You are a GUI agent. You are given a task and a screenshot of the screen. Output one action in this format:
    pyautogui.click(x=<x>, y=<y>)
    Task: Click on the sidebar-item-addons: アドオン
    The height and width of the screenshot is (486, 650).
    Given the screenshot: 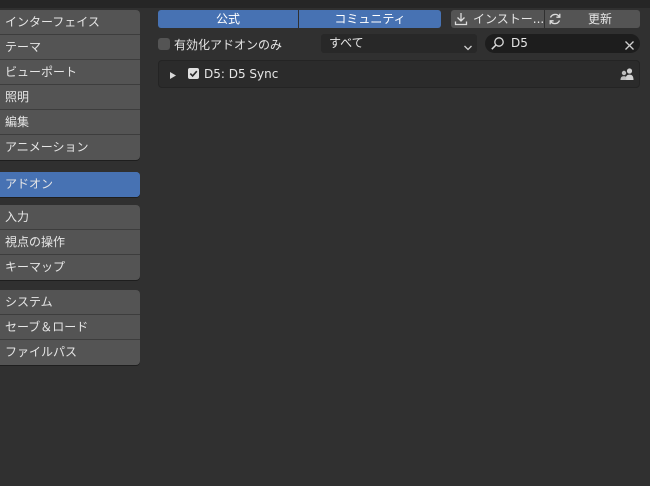 What is the action you would take?
    pyautogui.click(x=70, y=184)
    